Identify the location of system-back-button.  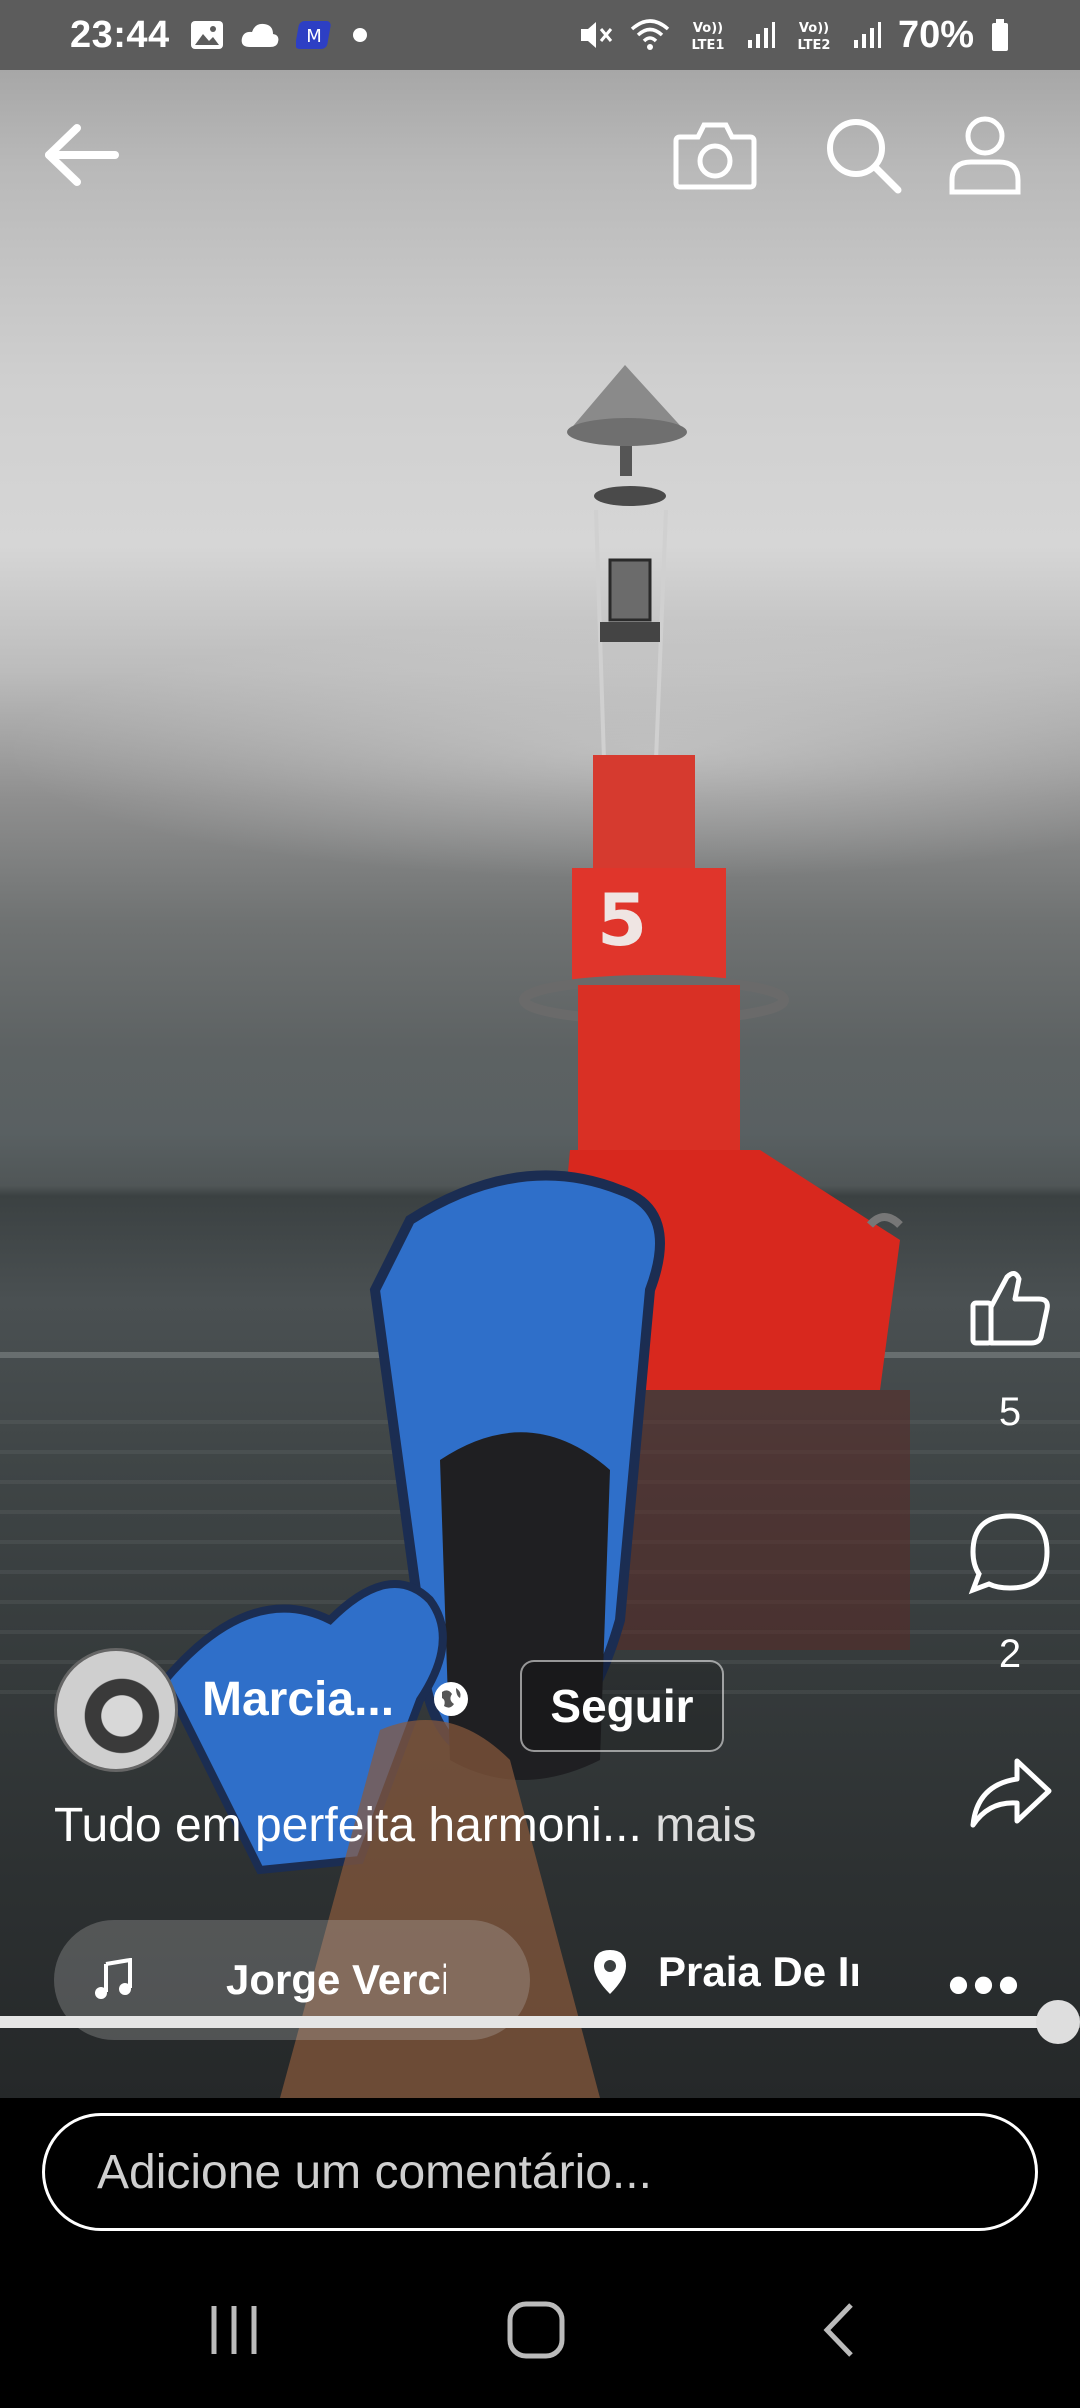
(840, 2330).